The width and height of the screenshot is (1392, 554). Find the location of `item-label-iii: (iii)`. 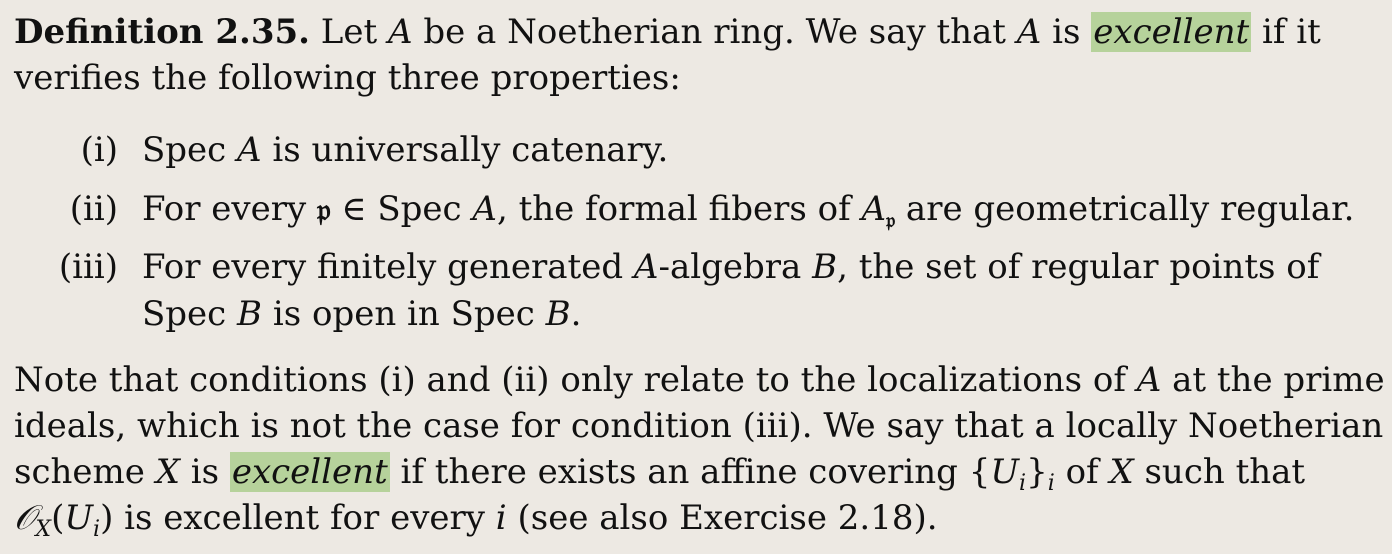

item-label-iii: (iii) is located at coordinates (88, 267).